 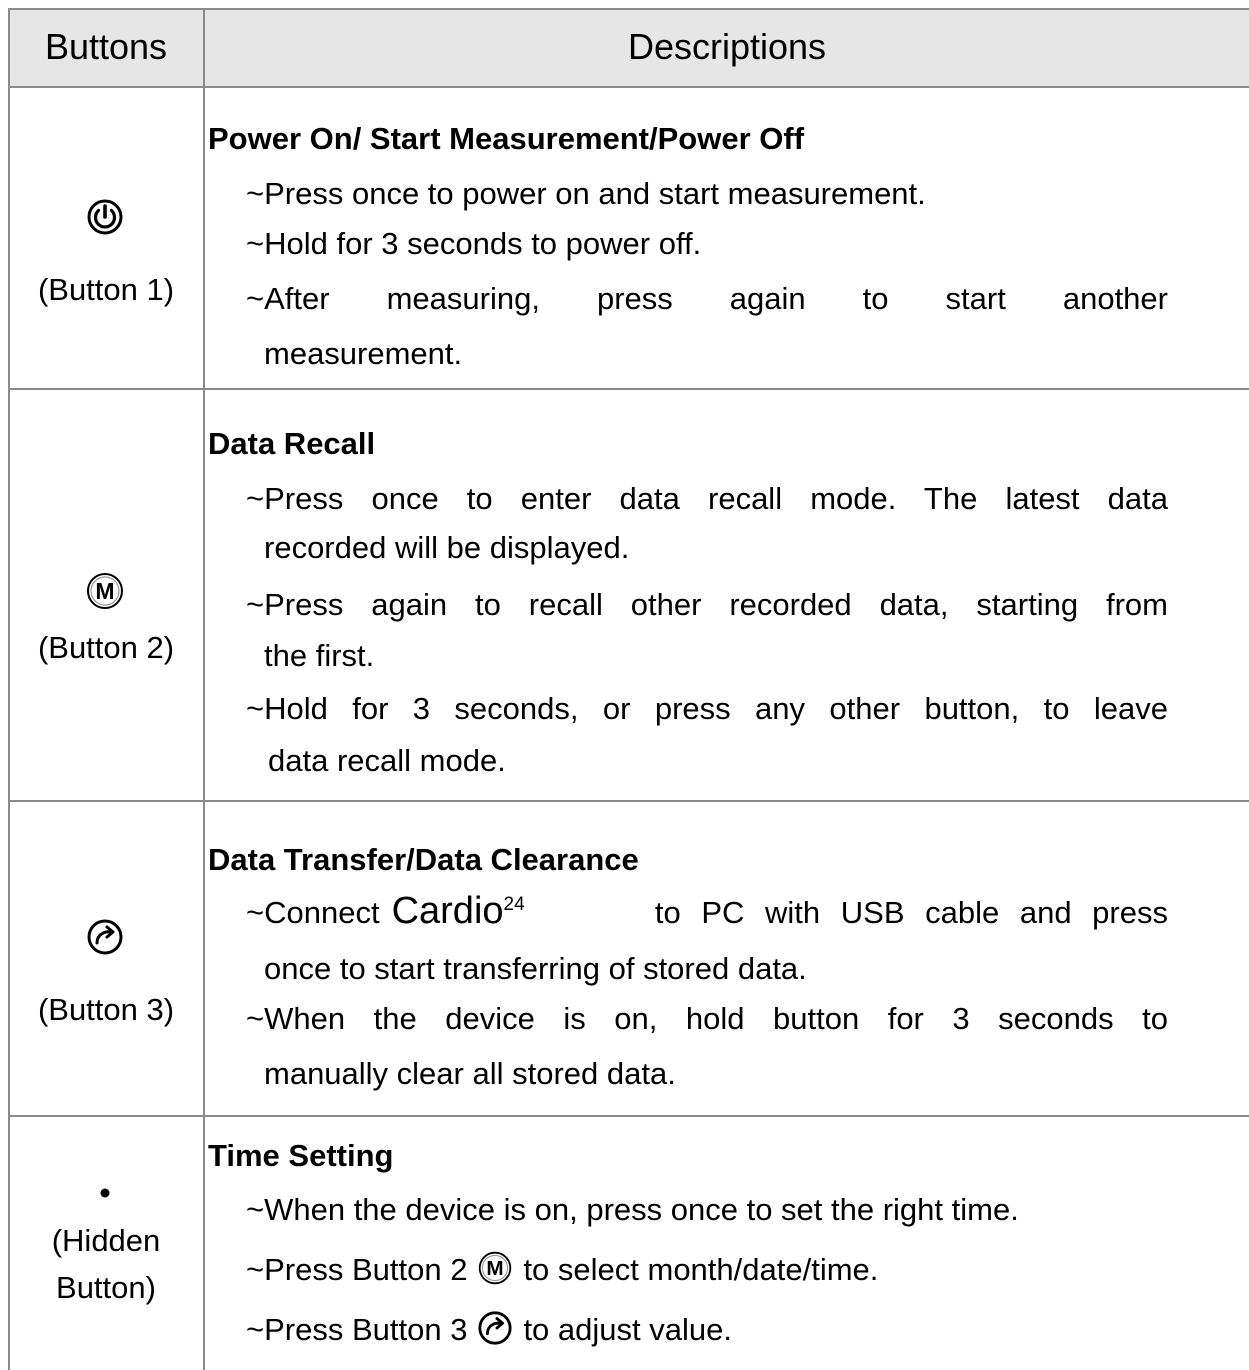 What do you see at coordinates (701, 1269) in the screenshot?
I see `line-suffix: to select month/date/time.` at bounding box center [701, 1269].